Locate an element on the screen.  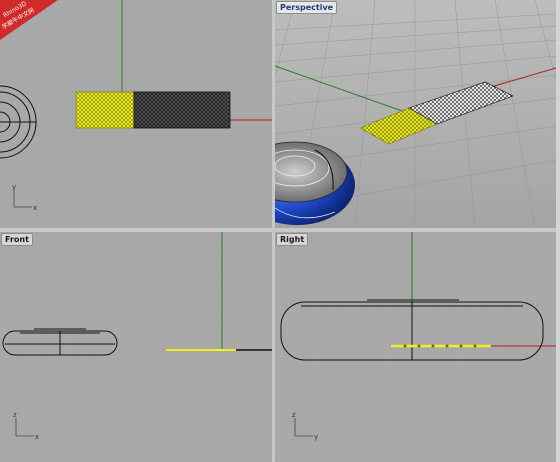
watermark-logo: Rhino3D 学犀牛中文网 is located at coordinates (29, 20).